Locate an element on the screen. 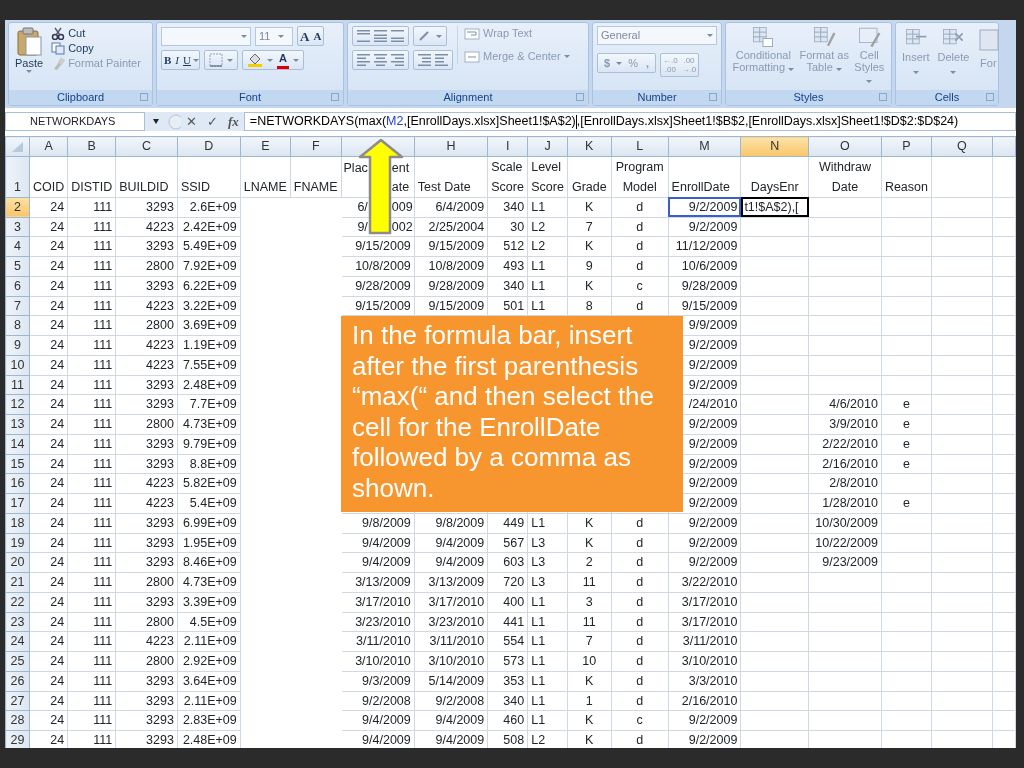 Image resolution: width=1024 pixels, height=768 pixels. column-header: A is located at coordinates (48, 146).